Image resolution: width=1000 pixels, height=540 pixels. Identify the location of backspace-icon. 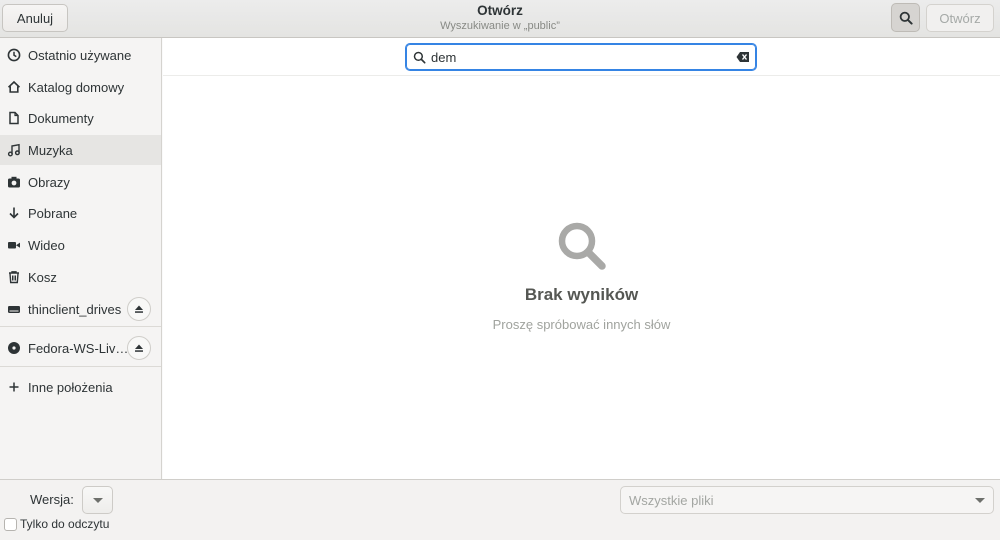
(743, 57).